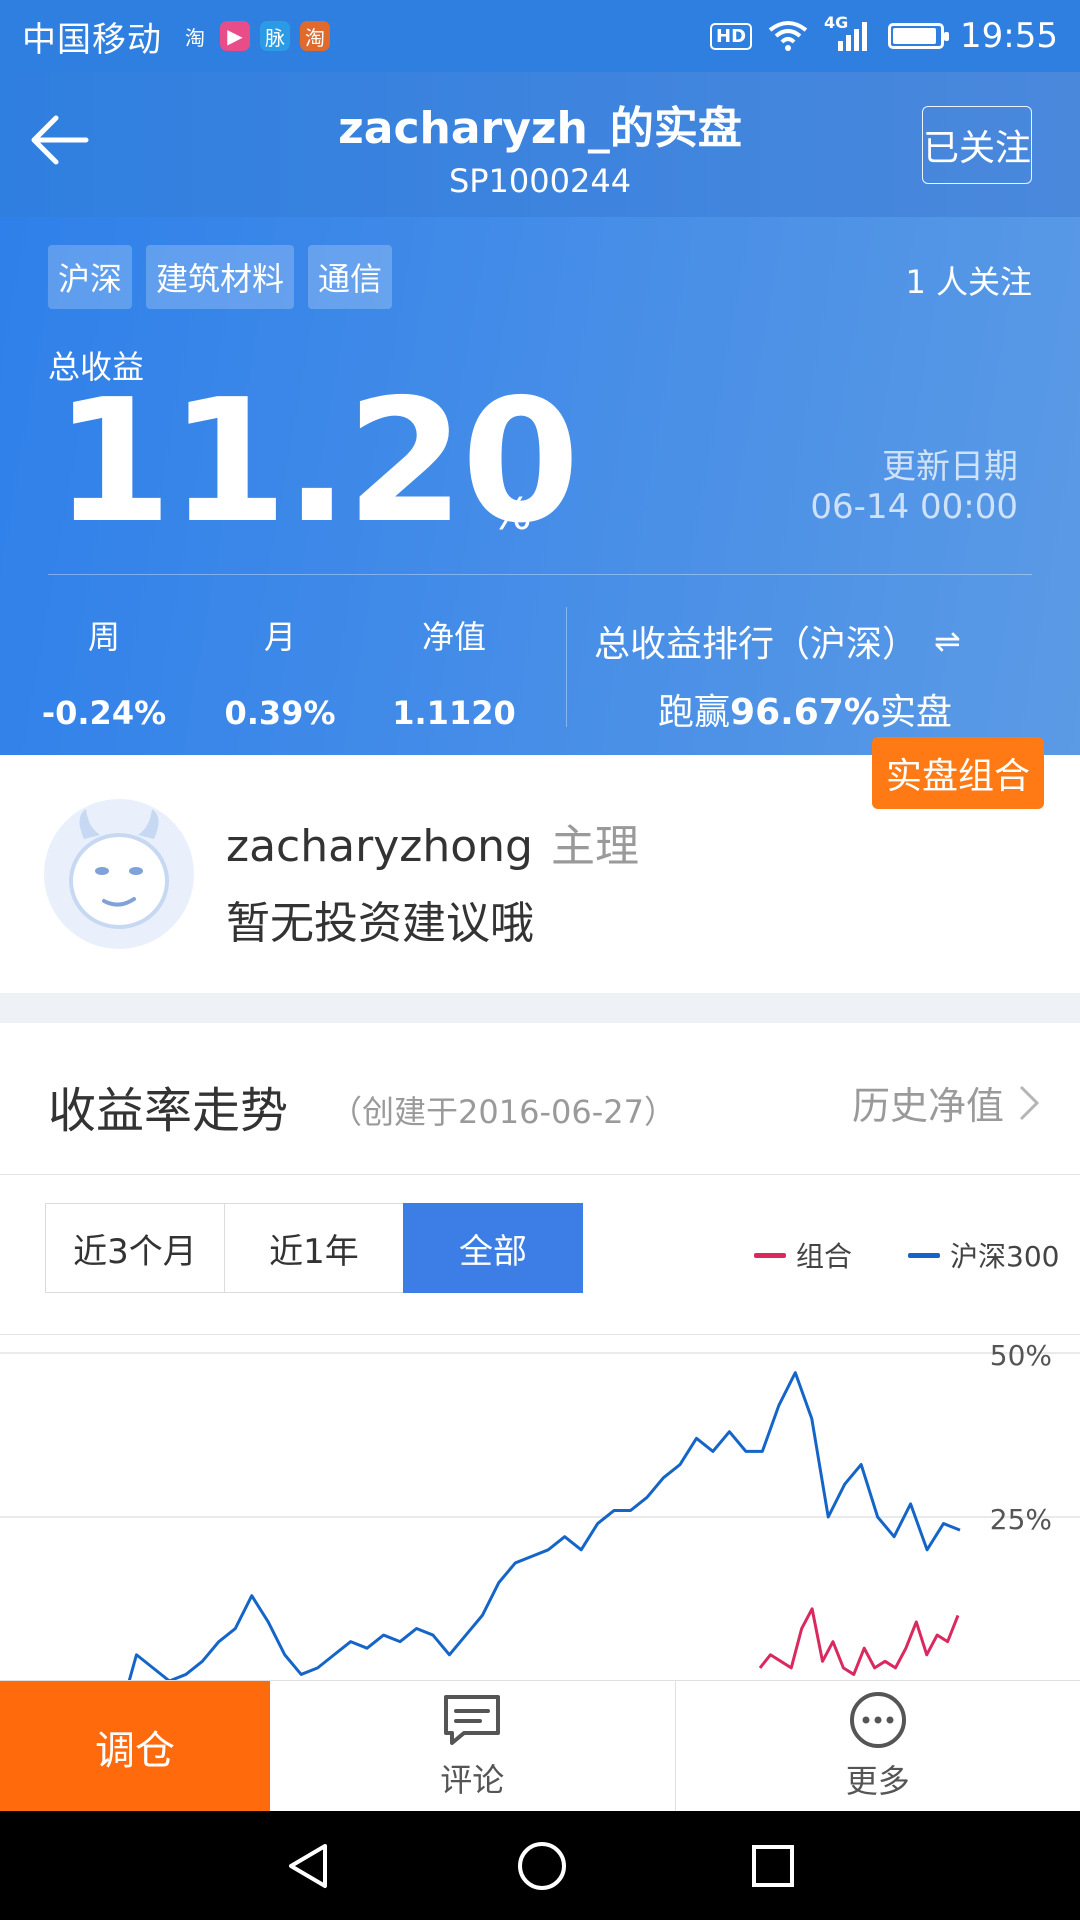 The width and height of the screenshot is (1080, 1920). Describe the element at coordinates (770, 1255) in the screenshot. I see `legend-swatch-portfolio` at that location.